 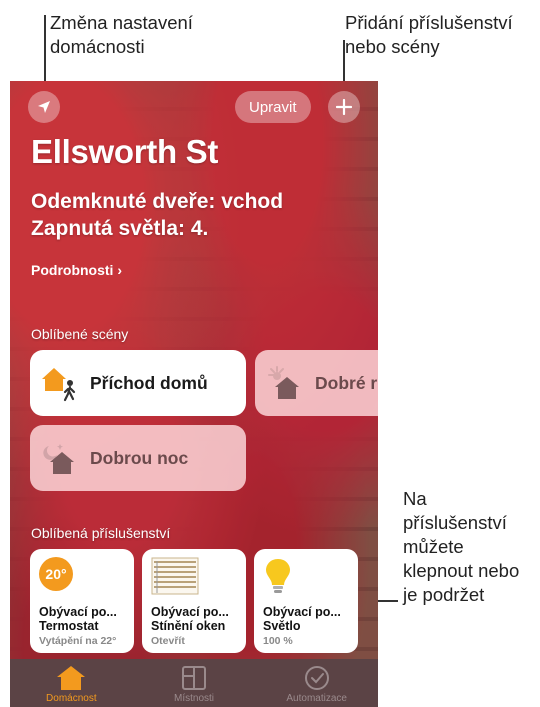 I want to click on scene-good-night: Dobrou noc, so click(x=138, y=458).